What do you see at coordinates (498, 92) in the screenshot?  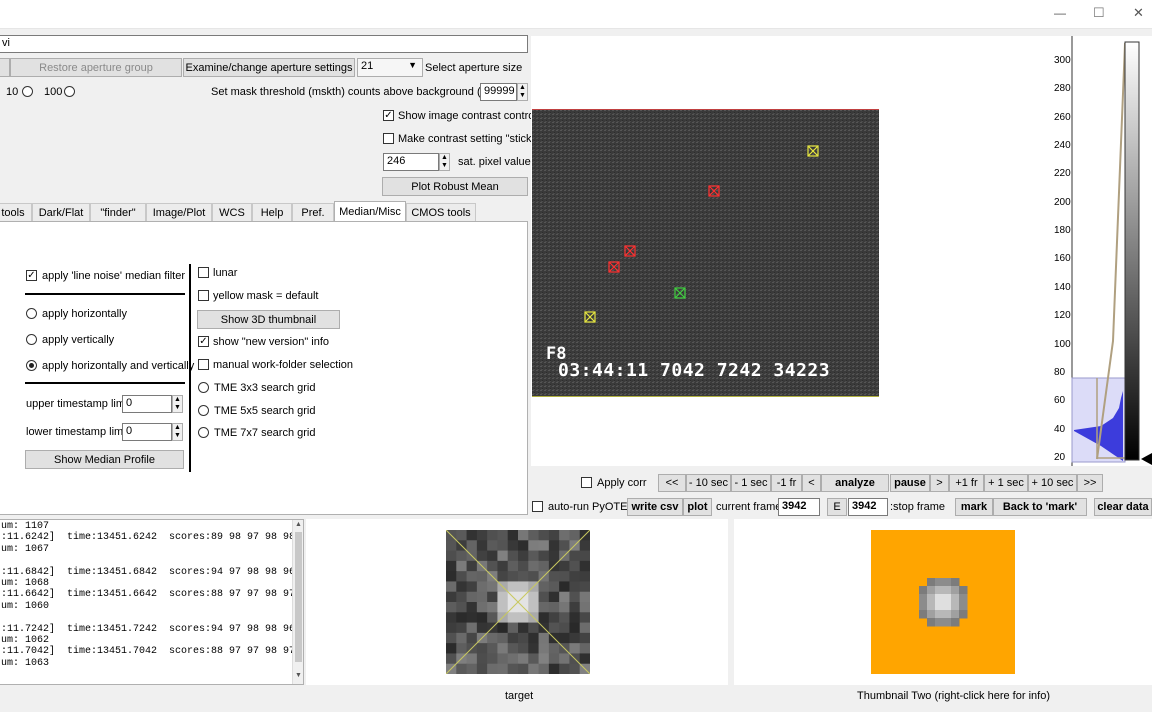 I see `mask-threshold-input: 99999` at bounding box center [498, 92].